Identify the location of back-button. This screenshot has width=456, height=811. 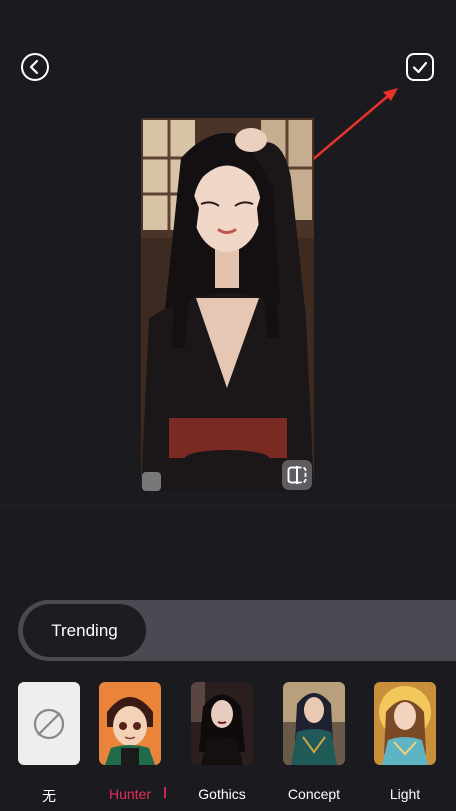
(35, 67).